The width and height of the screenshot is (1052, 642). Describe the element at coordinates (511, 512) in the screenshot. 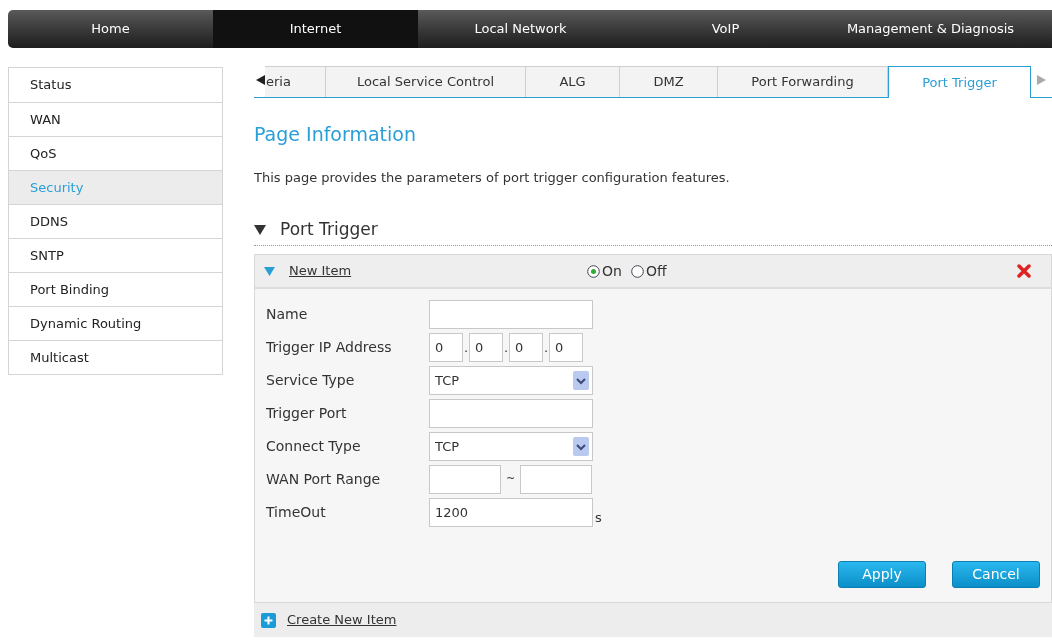

I see `text-field: 1200` at that location.